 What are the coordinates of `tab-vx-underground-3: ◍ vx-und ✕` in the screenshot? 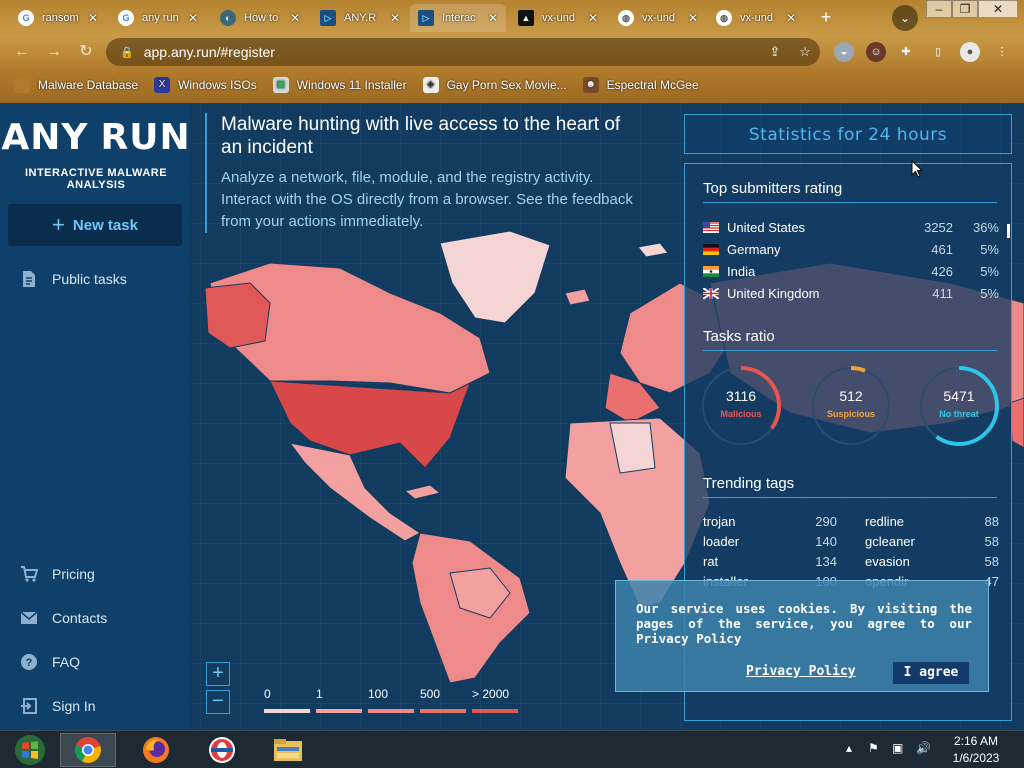 It's located at (756, 18).